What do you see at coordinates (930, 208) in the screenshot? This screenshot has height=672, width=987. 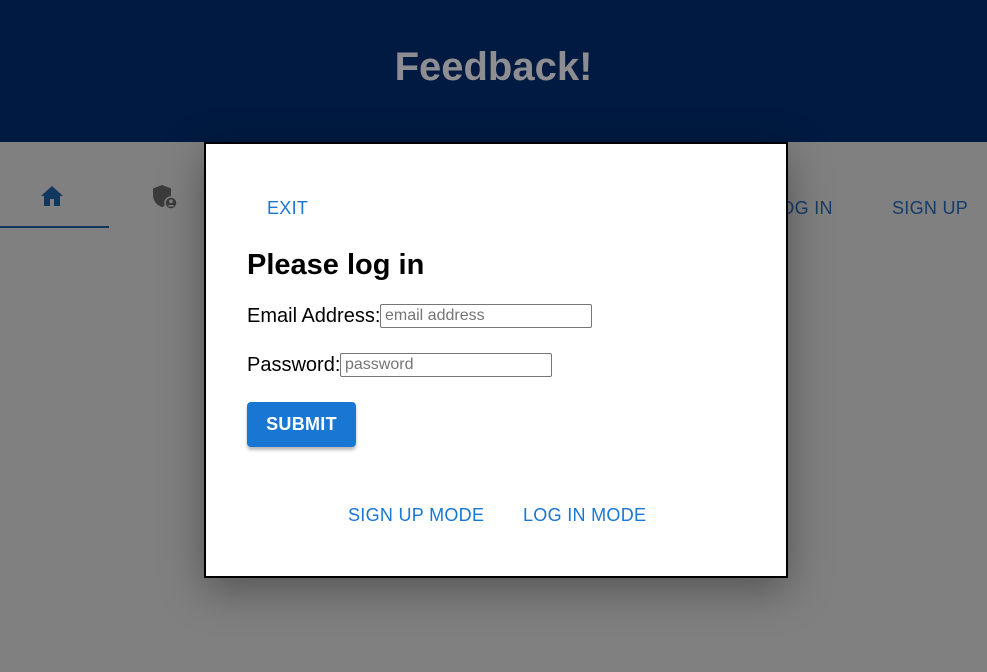 I see `nav-signup-link: SIGN UP` at bounding box center [930, 208].